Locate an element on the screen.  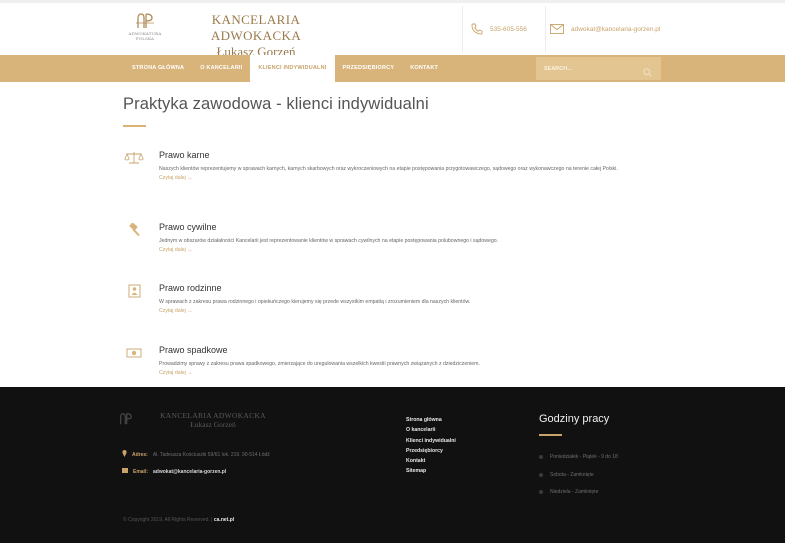
practice-title: Prawo rodzinne is located at coordinates (190, 288).